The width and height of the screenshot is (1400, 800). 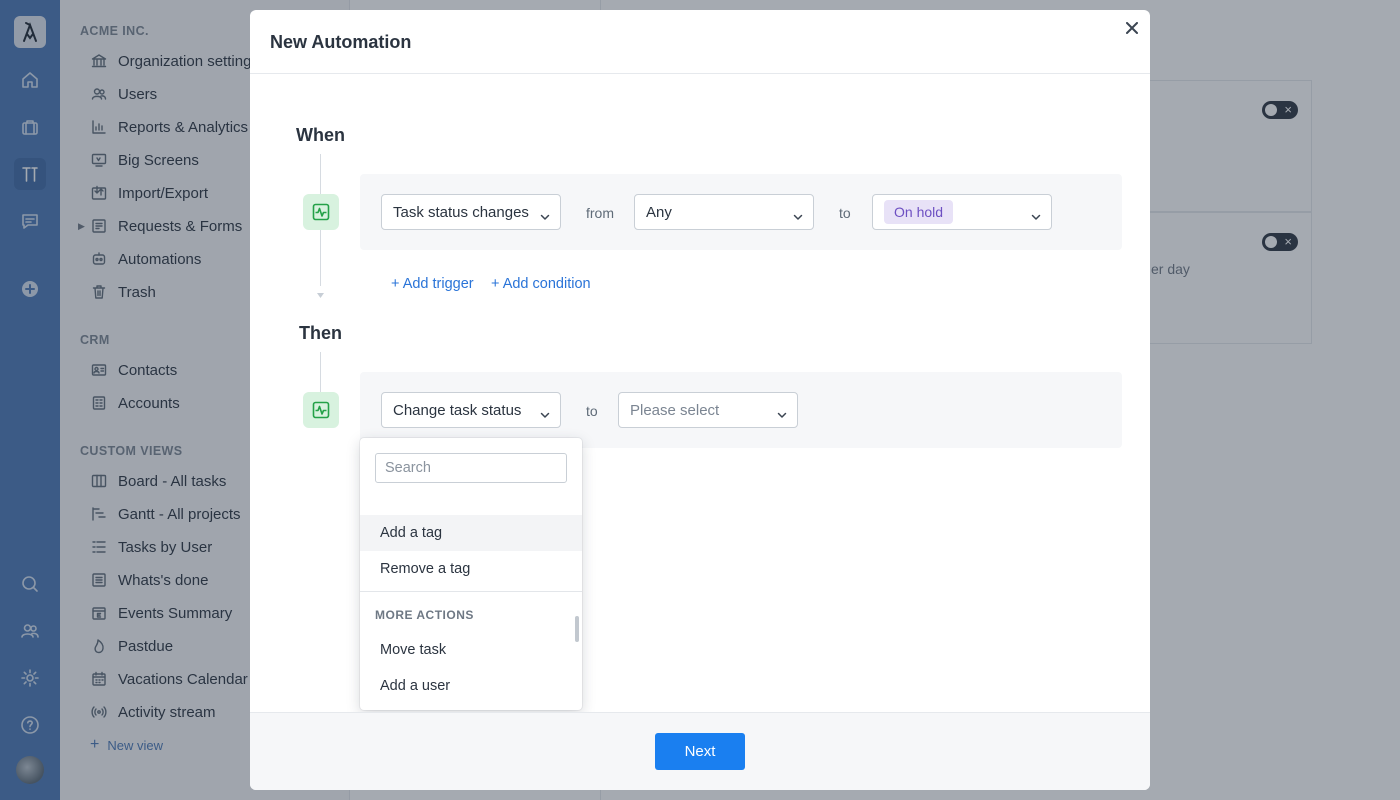 I want to click on action-select: Change task status, so click(x=471, y=410).